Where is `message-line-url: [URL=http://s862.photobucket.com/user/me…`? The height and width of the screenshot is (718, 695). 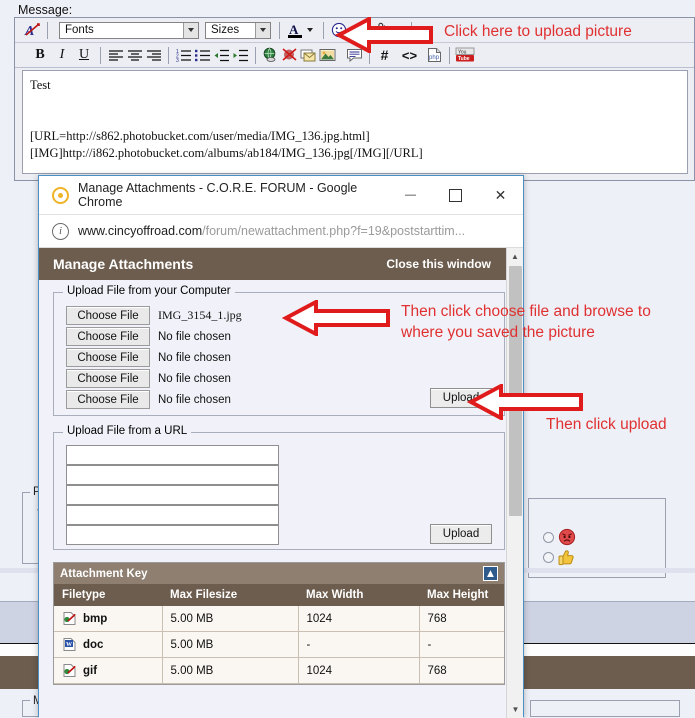 message-line-url: [URL=http://s862.photobucket.com/user/me… is located at coordinates (200, 136).